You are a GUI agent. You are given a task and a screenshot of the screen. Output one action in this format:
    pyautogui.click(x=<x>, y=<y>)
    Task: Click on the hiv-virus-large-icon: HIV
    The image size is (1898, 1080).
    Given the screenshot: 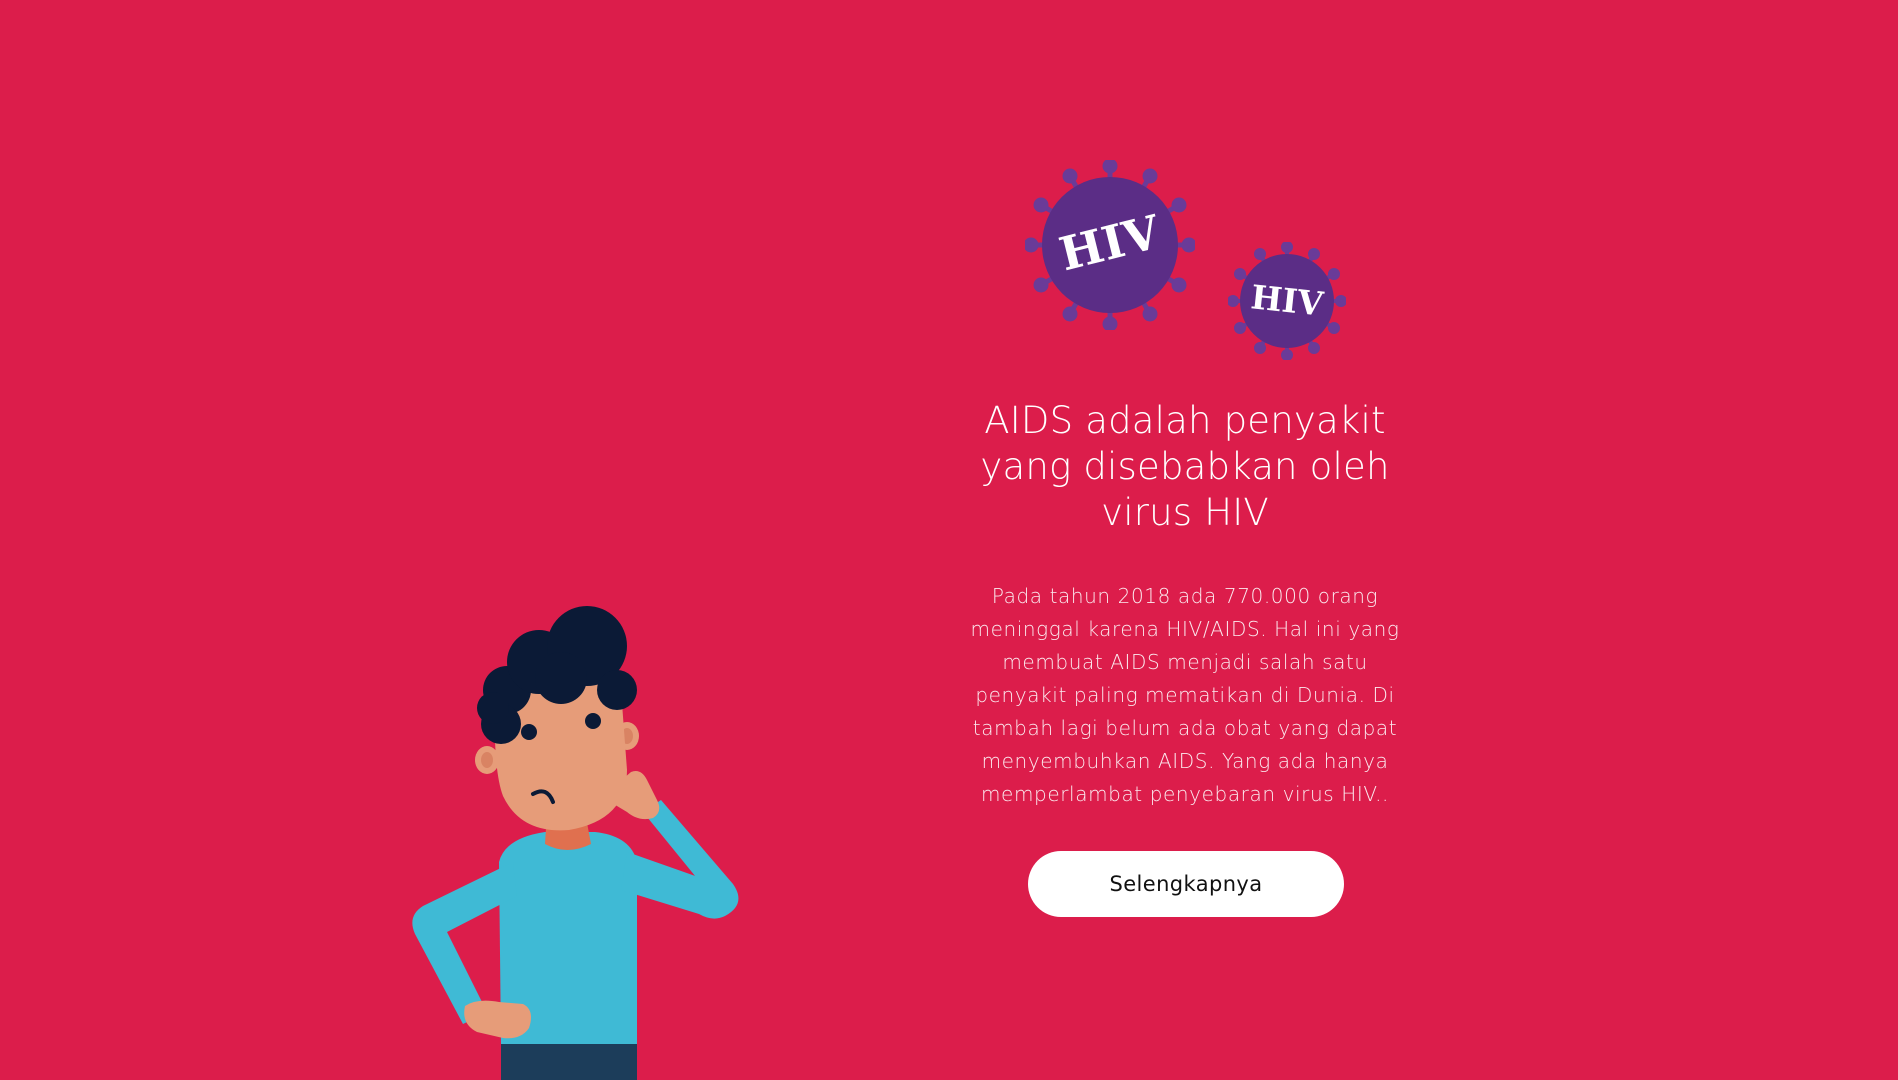 What is the action you would take?
    pyautogui.click(x=1110, y=245)
    